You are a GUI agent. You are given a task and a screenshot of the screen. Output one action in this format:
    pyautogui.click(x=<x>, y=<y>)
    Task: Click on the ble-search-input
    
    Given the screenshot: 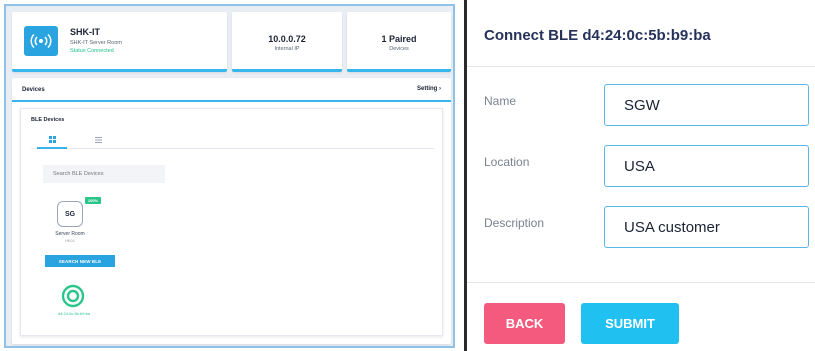 What is the action you would take?
    pyautogui.click(x=104, y=174)
    